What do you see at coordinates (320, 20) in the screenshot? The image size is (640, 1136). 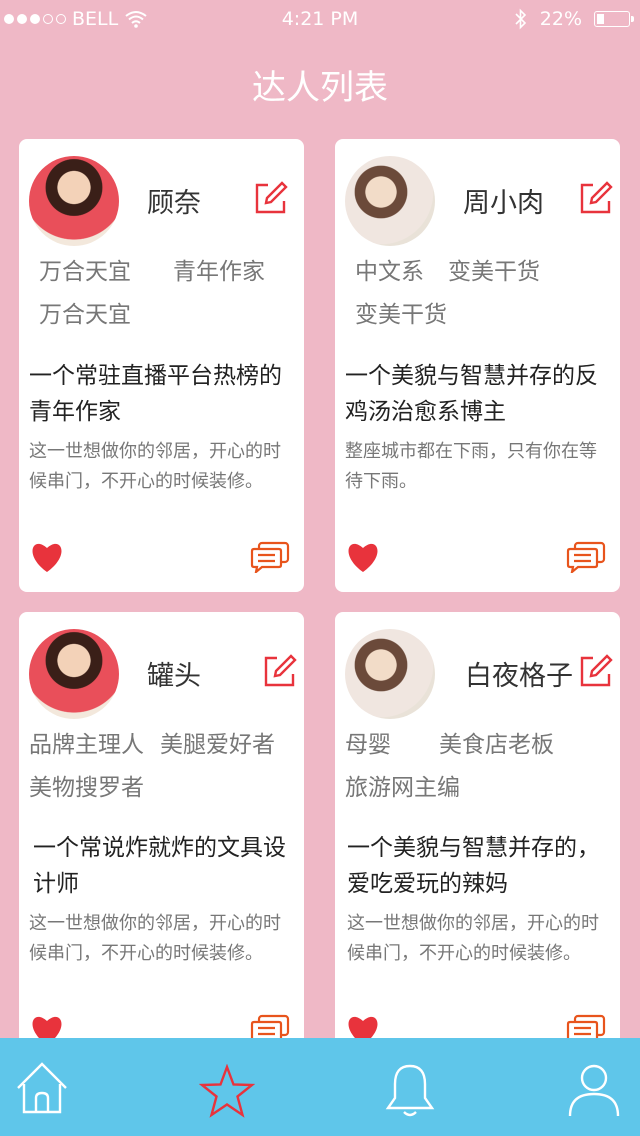 I see `status-bar: BELL 4:21 PM 22%` at bounding box center [320, 20].